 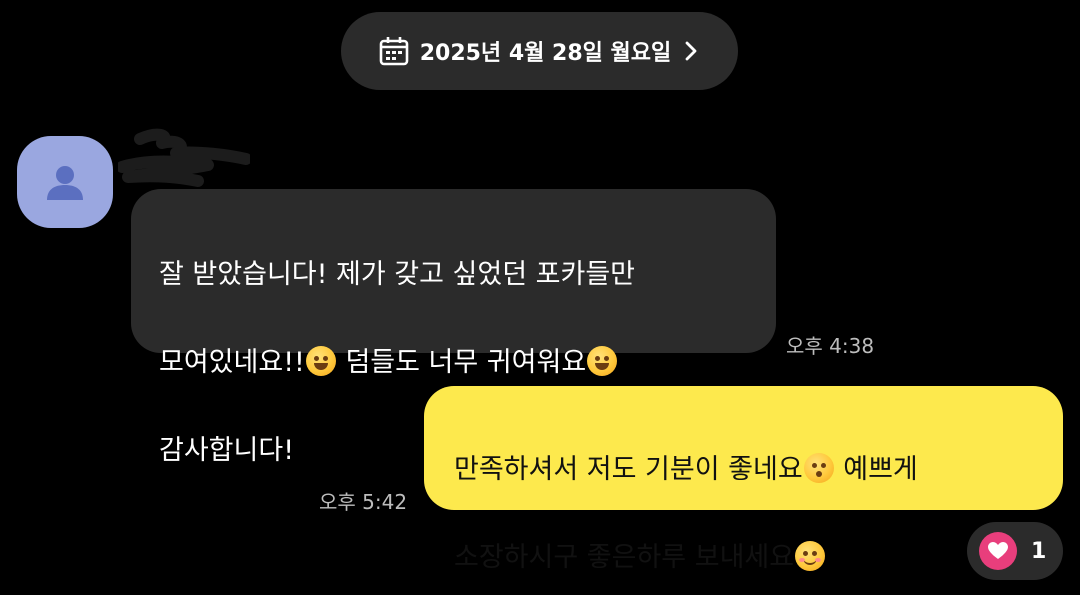 I want to click on heart-reaction-button: 1, so click(x=1015, y=551).